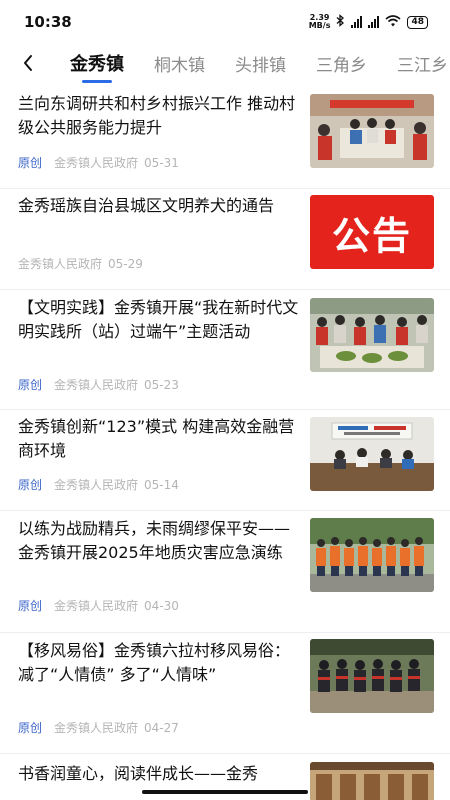  Describe the element at coordinates (161, 385) in the screenshot. I see `article-date: 05-23` at that location.